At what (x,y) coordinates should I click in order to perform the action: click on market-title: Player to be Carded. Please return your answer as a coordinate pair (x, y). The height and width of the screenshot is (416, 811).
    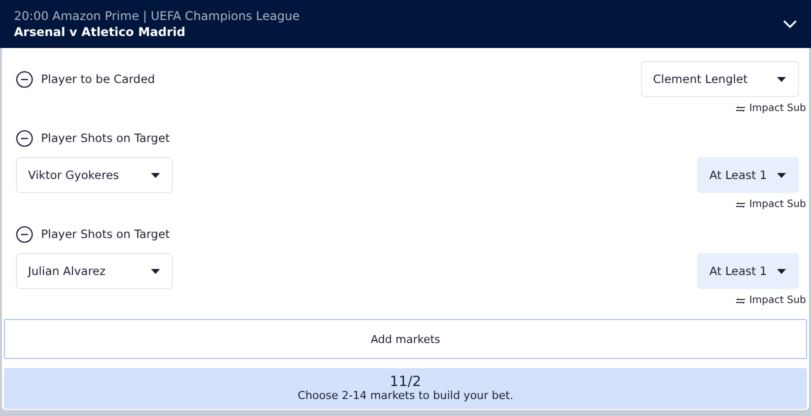
    Looking at the image, I should click on (98, 79).